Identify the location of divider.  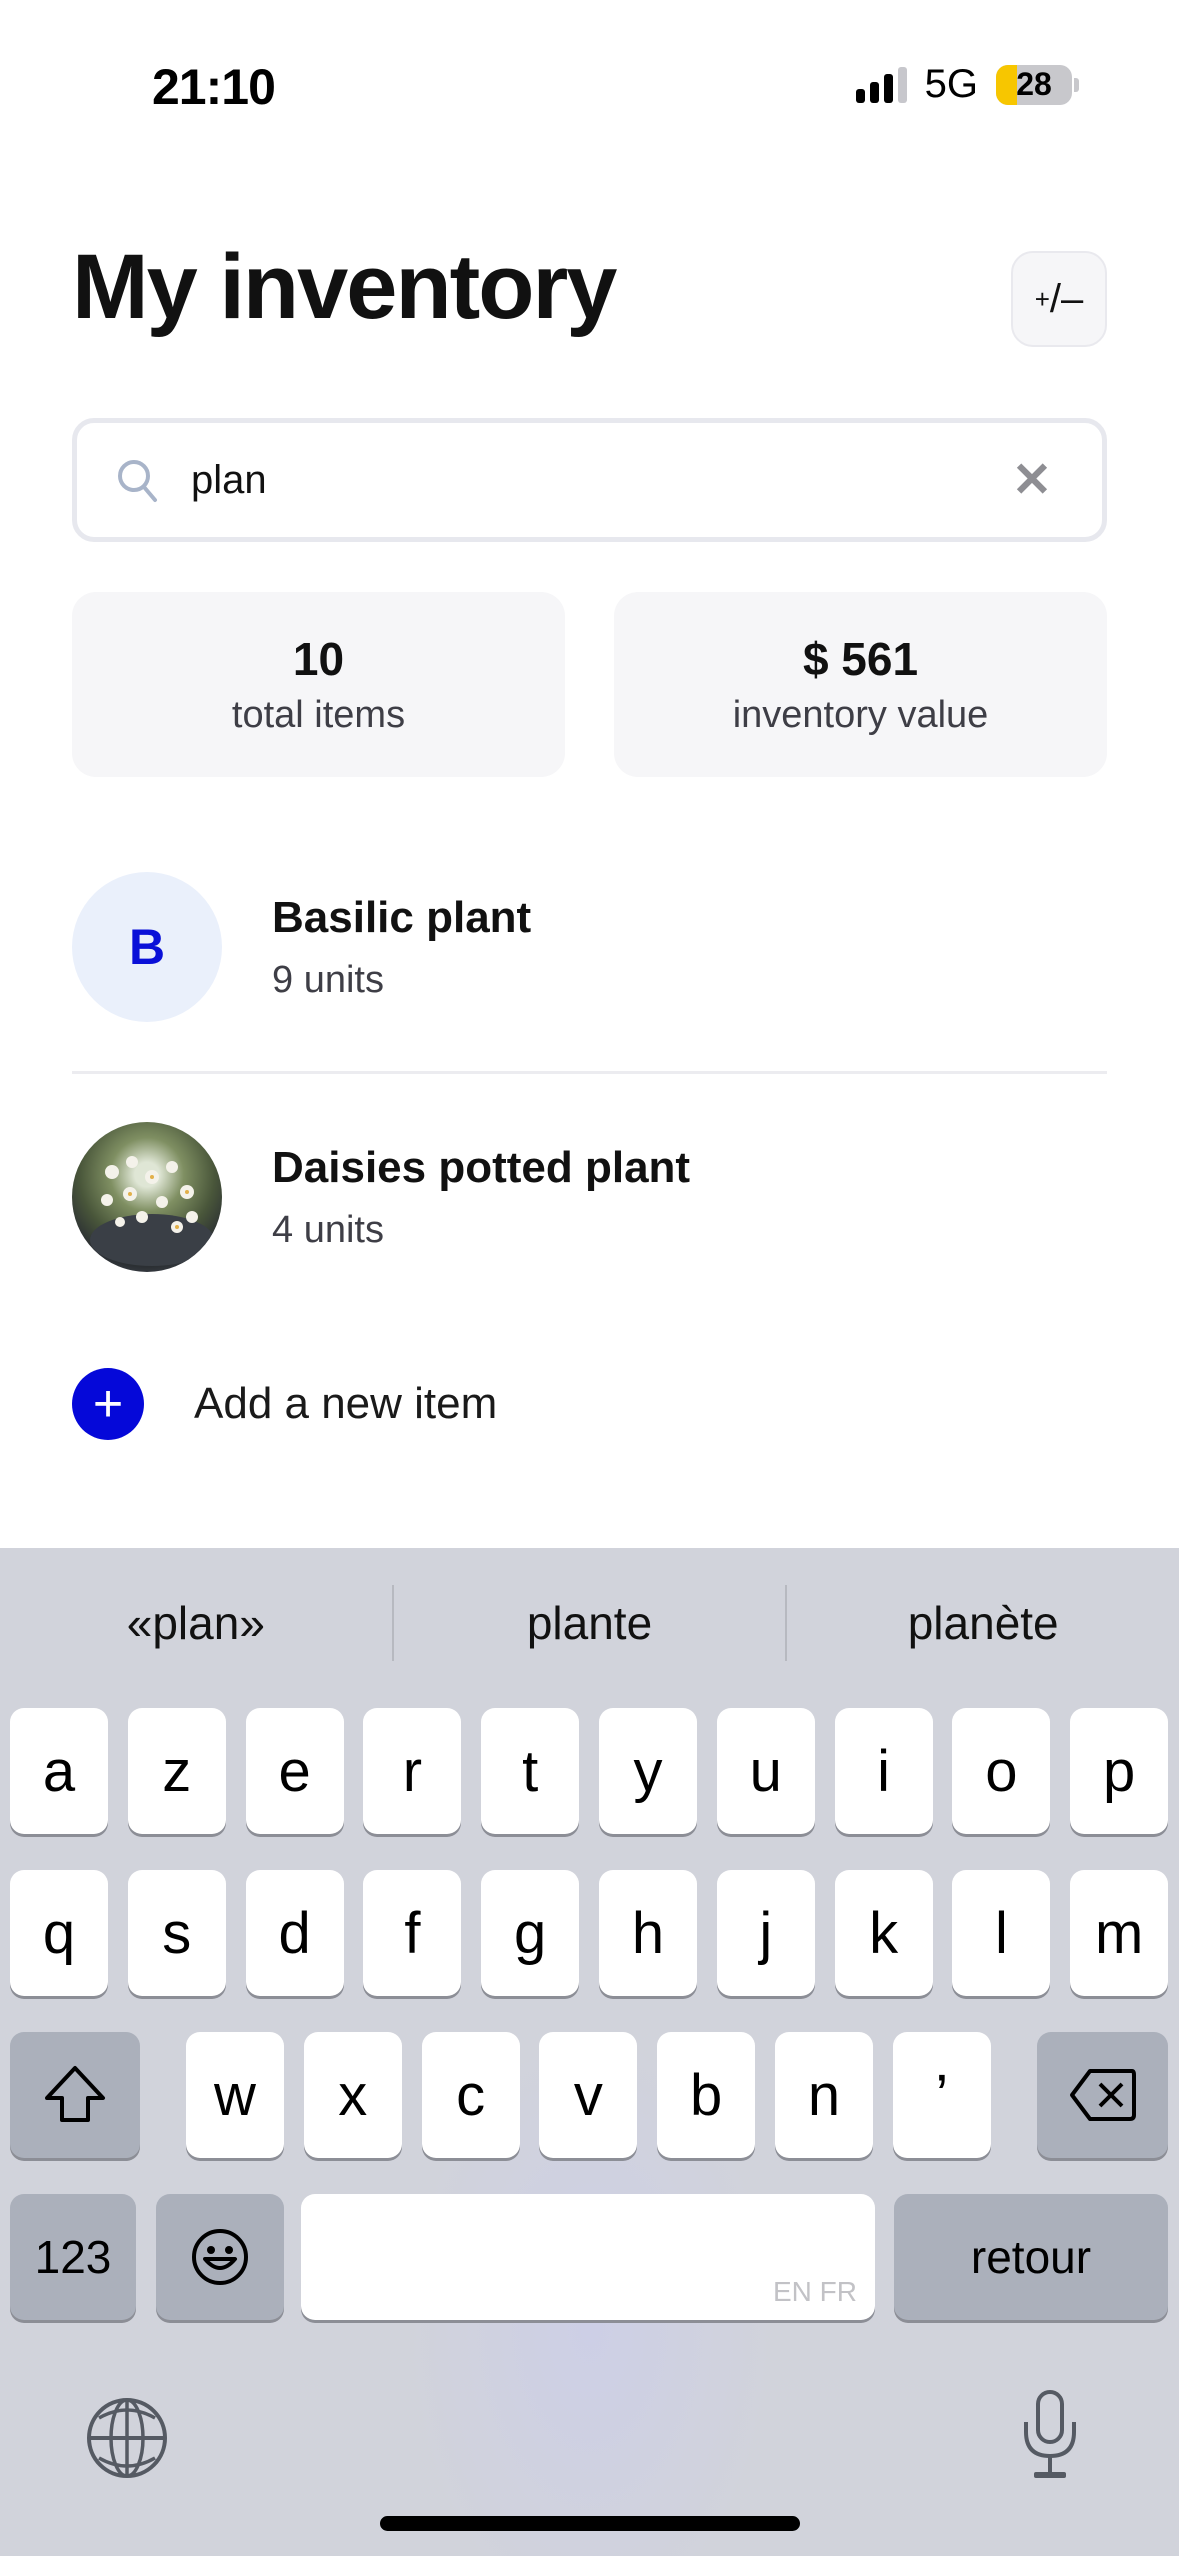
(589, 1072).